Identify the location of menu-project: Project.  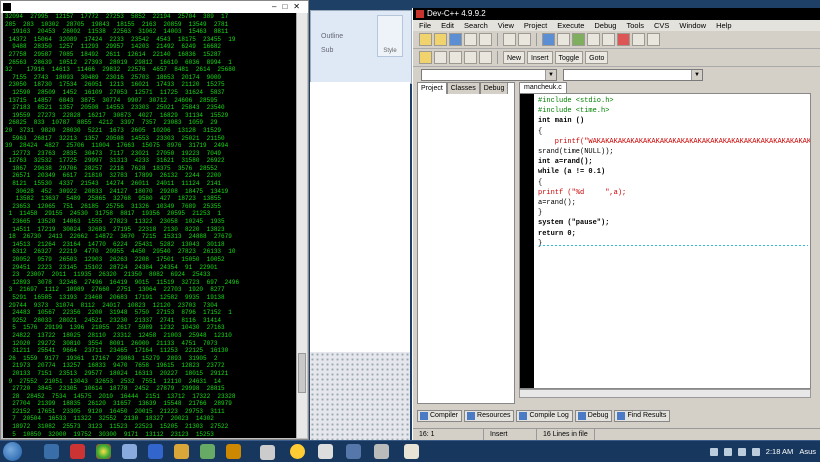
(535, 25).